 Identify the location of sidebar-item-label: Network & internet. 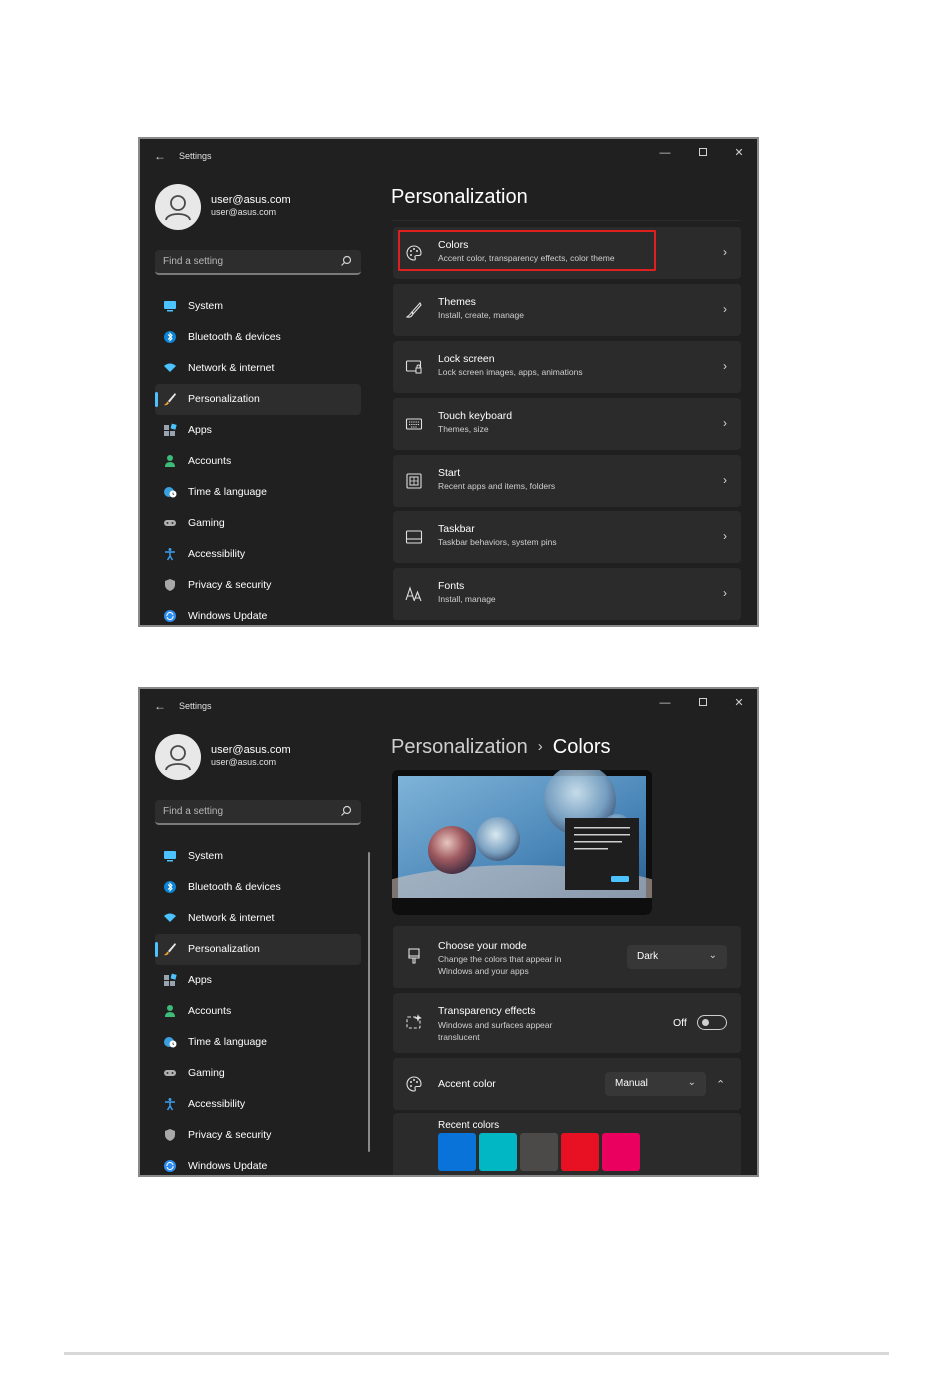
(231, 368).